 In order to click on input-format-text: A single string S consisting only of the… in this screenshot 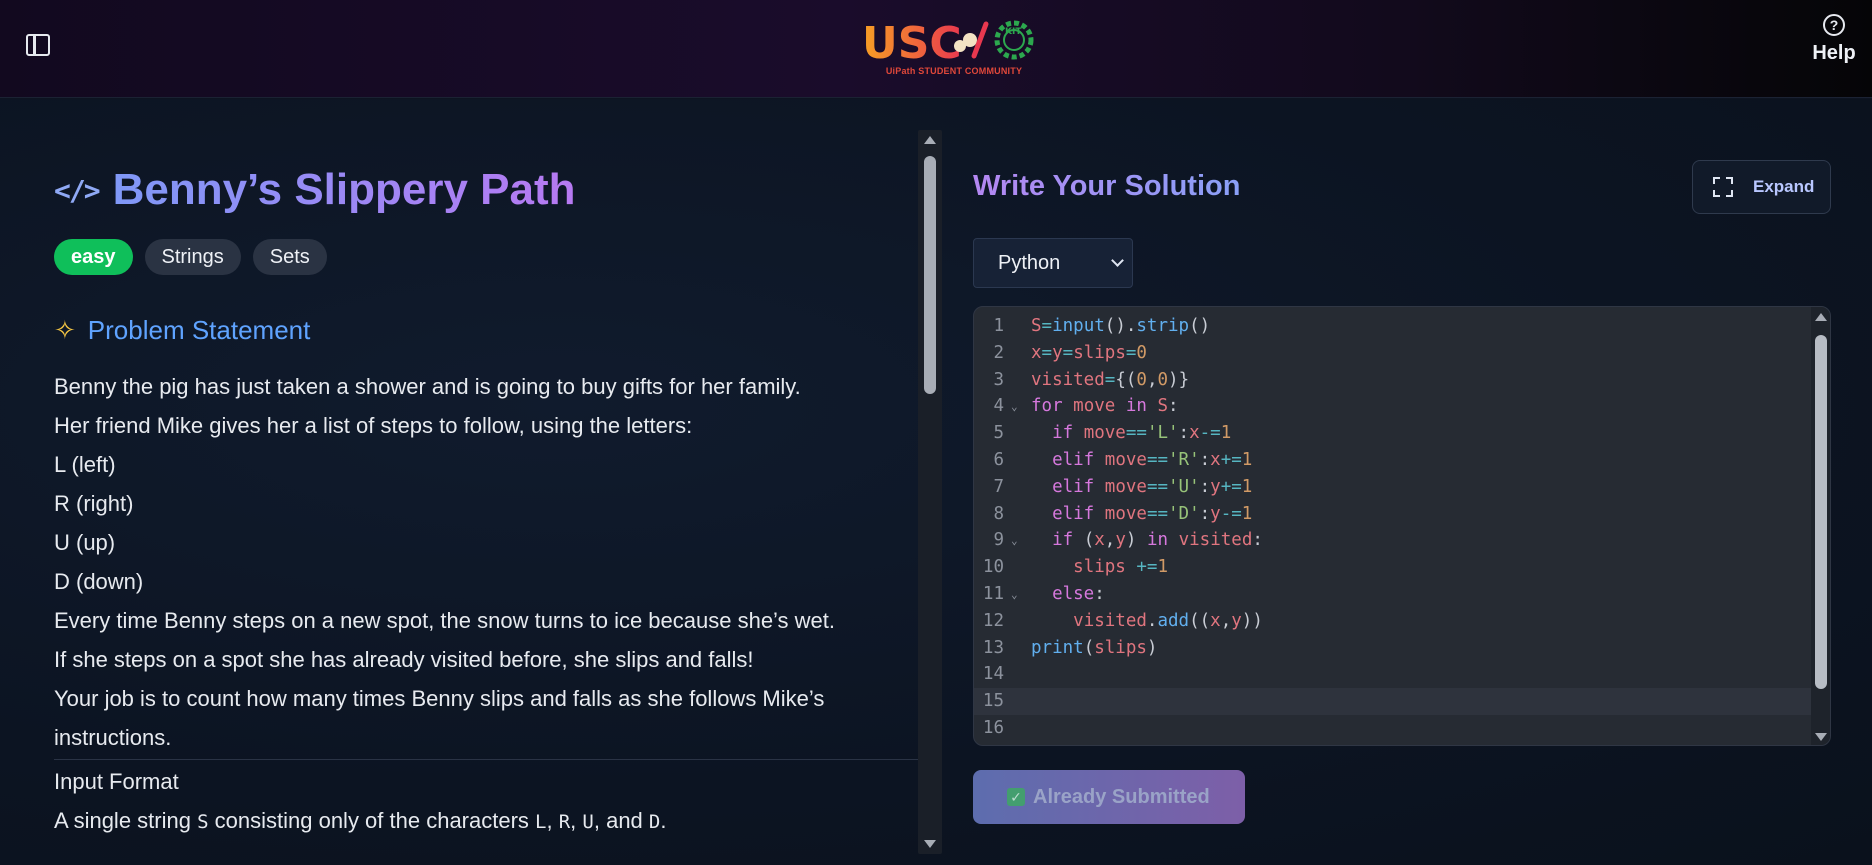, I will do `click(489, 821)`.